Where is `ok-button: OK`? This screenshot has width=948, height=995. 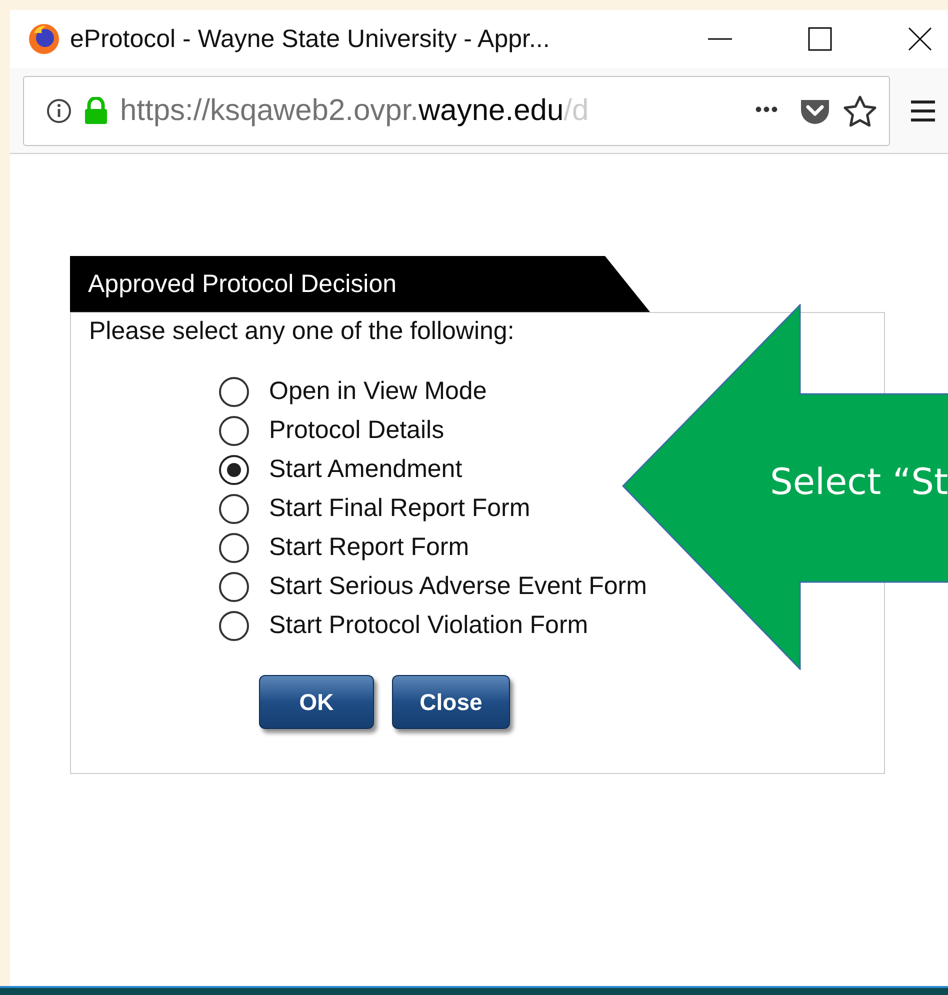
ok-button: OK is located at coordinates (316, 702).